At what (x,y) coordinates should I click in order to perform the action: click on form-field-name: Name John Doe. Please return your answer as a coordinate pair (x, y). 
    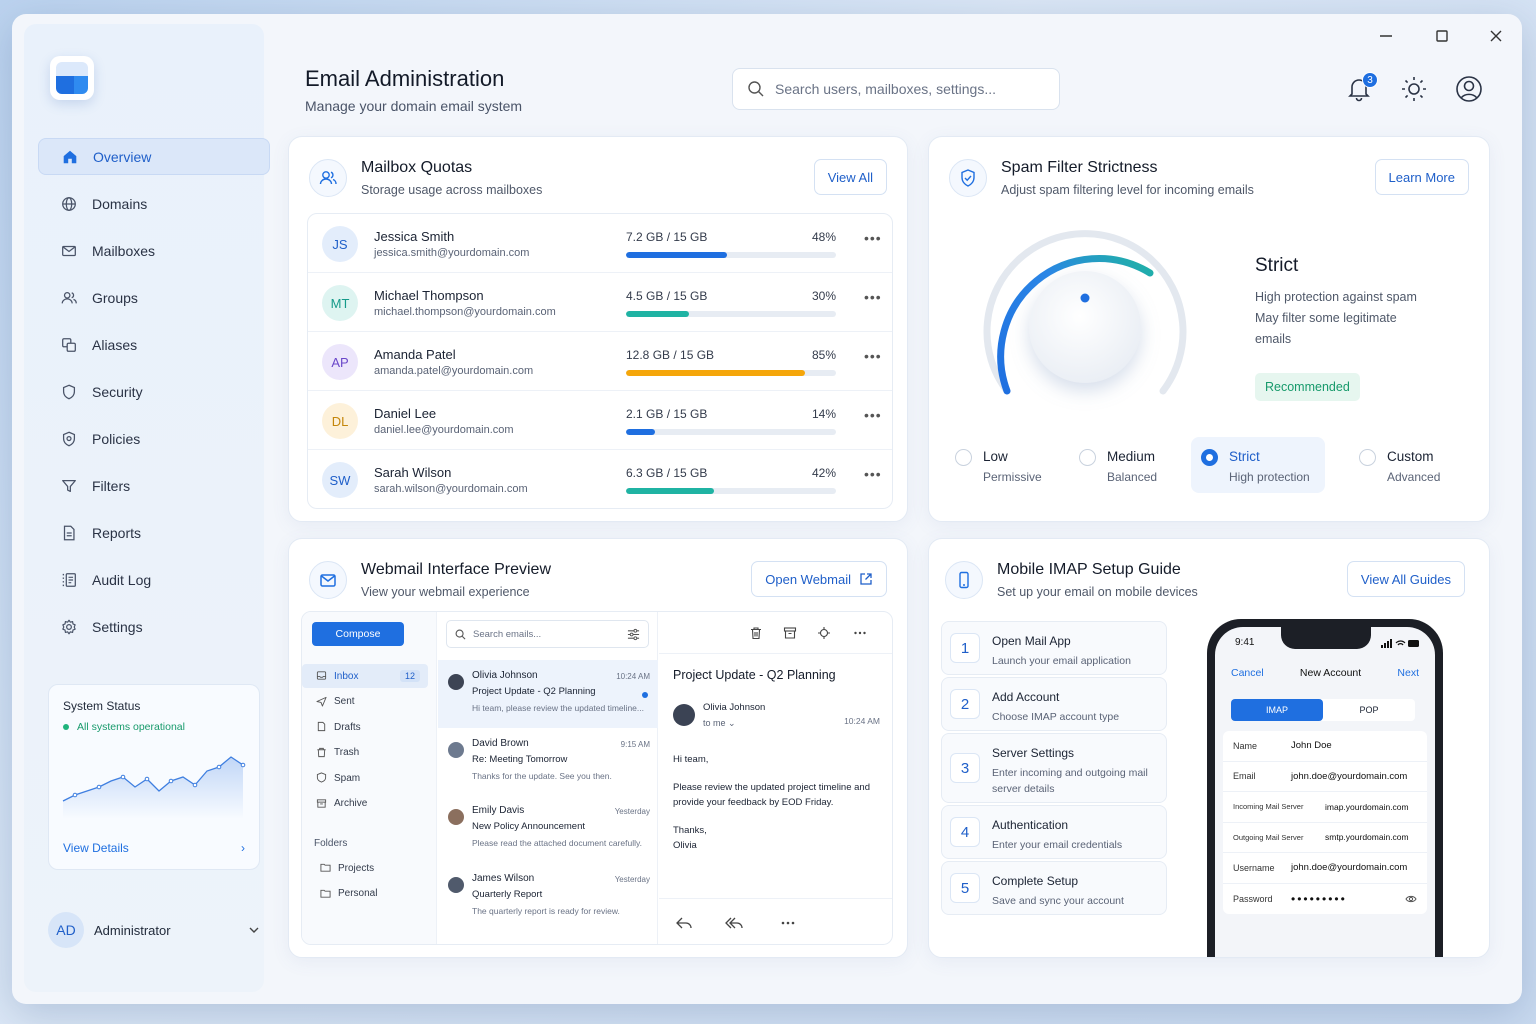
    Looking at the image, I should click on (1325, 746).